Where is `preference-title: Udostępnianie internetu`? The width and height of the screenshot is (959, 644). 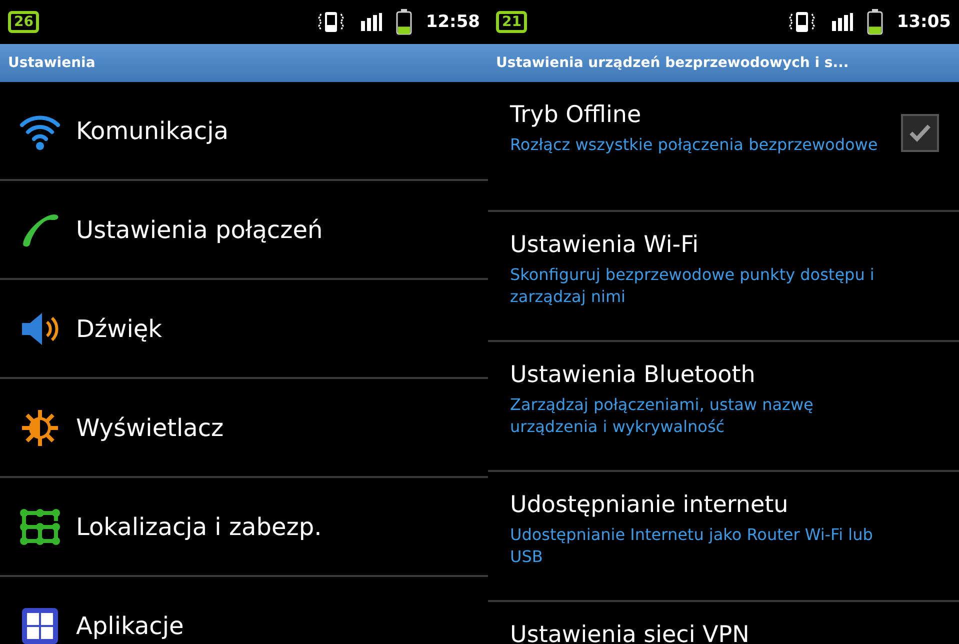
preference-title: Udostępnianie internetu is located at coordinates (650, 505).